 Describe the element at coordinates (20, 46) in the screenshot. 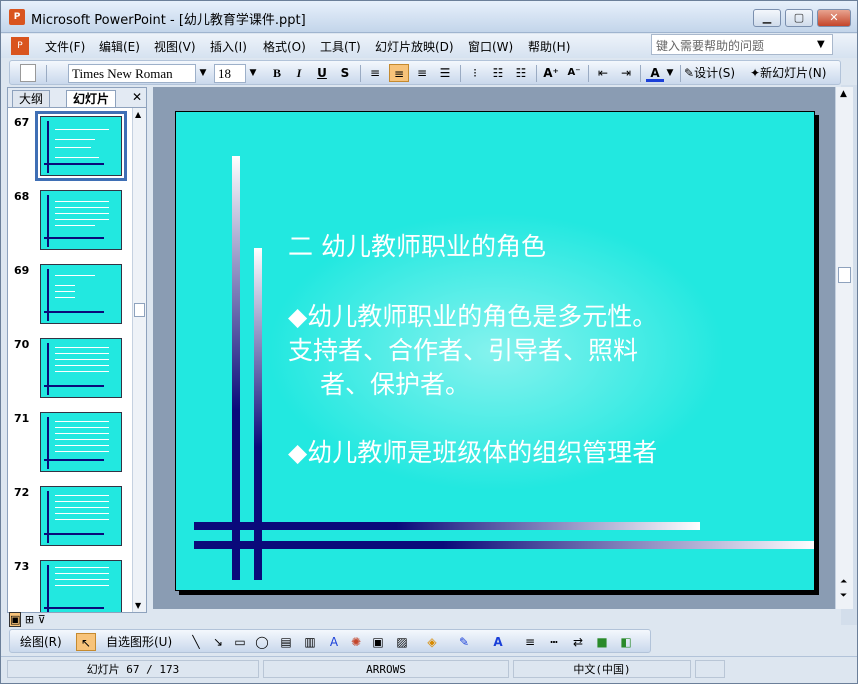

I see `document-icon: P` at that location.